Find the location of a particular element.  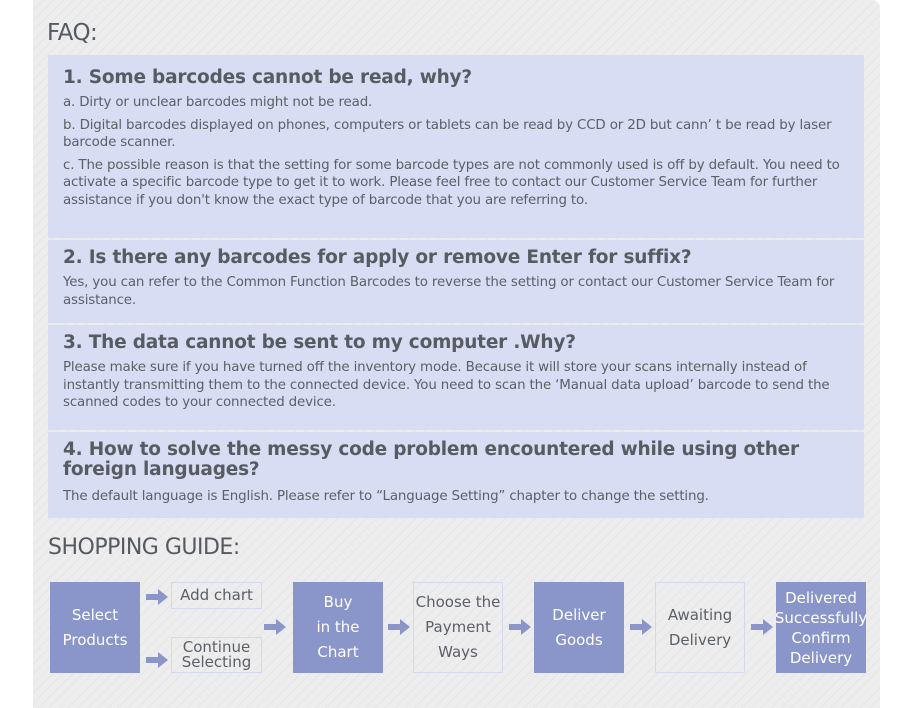

step-add-chart: Add chart is located at coordinates (216, 595).